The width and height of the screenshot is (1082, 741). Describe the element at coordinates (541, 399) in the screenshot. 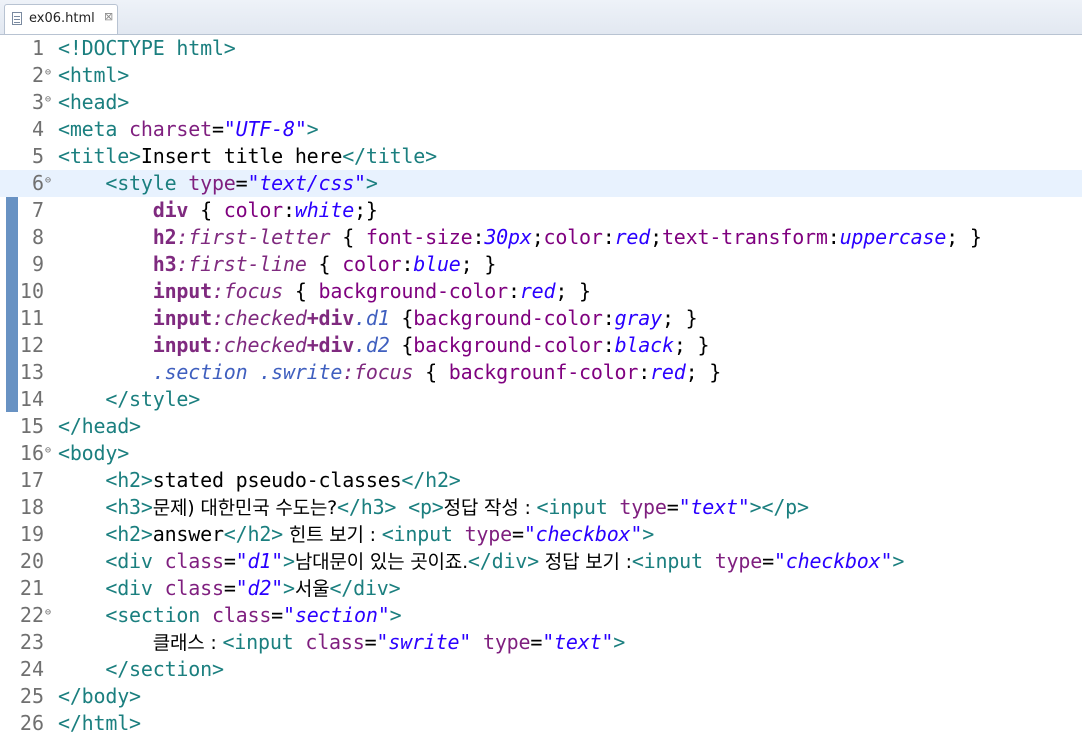

I see `code-line: 14 </style>` at that location.